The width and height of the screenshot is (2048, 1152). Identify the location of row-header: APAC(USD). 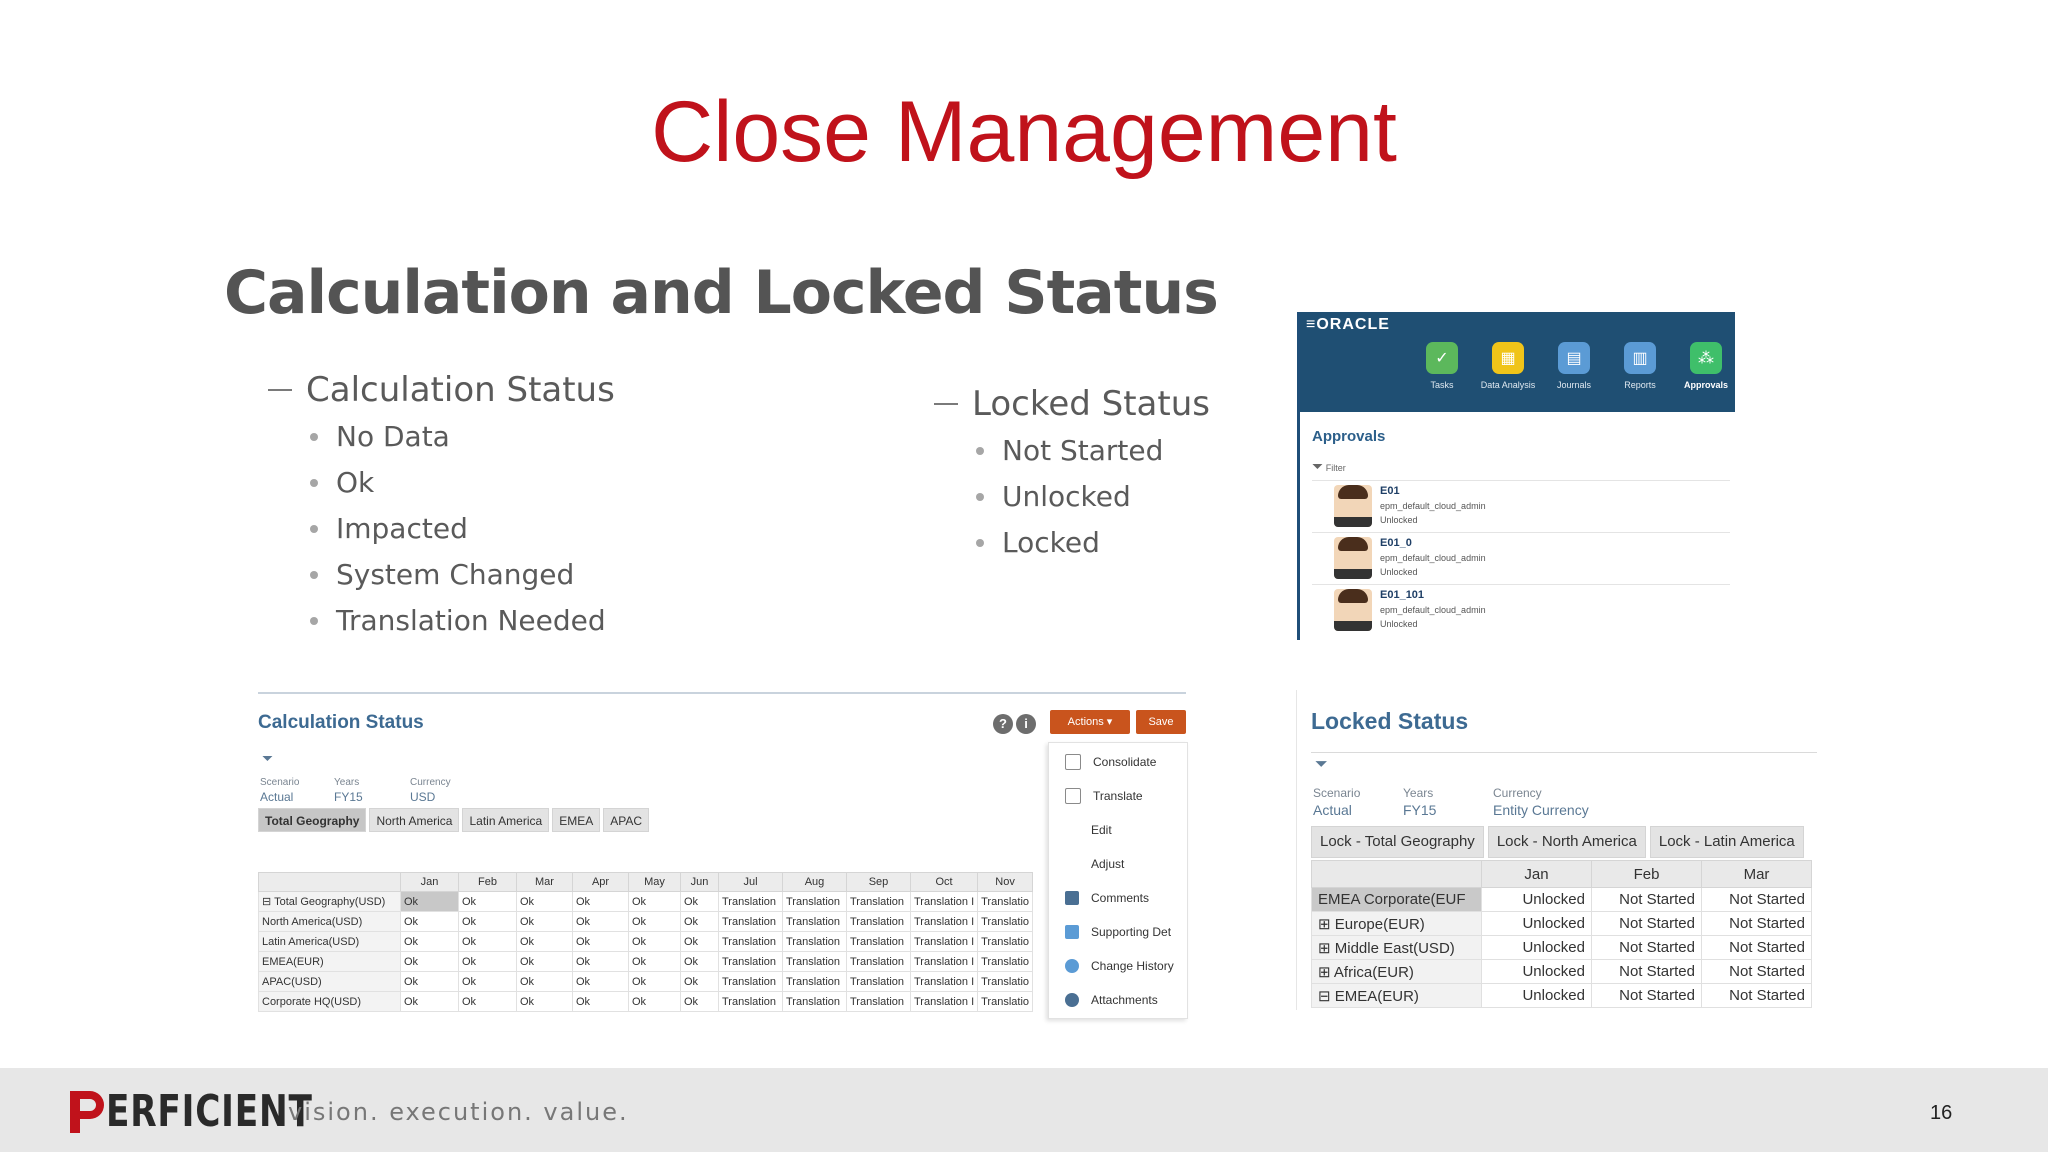
(329, 981).